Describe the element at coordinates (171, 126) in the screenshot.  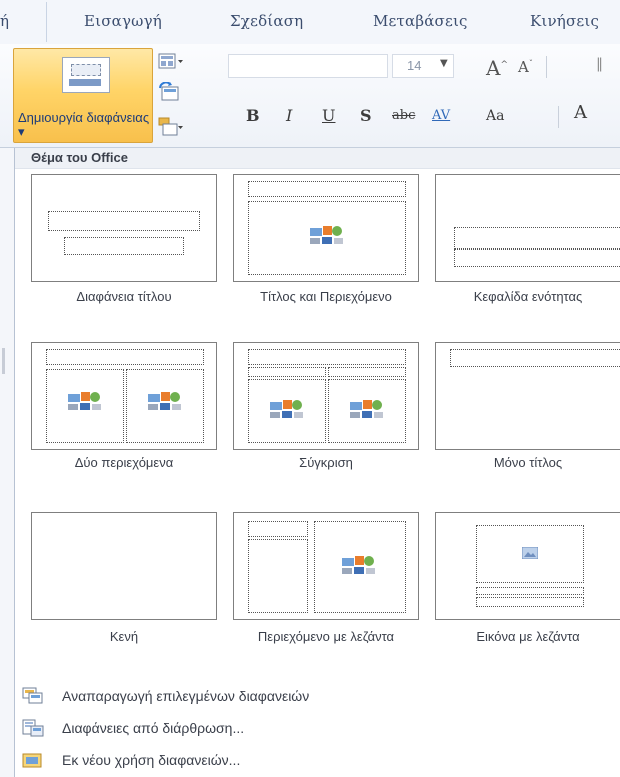
I see `section-icon` at that location.